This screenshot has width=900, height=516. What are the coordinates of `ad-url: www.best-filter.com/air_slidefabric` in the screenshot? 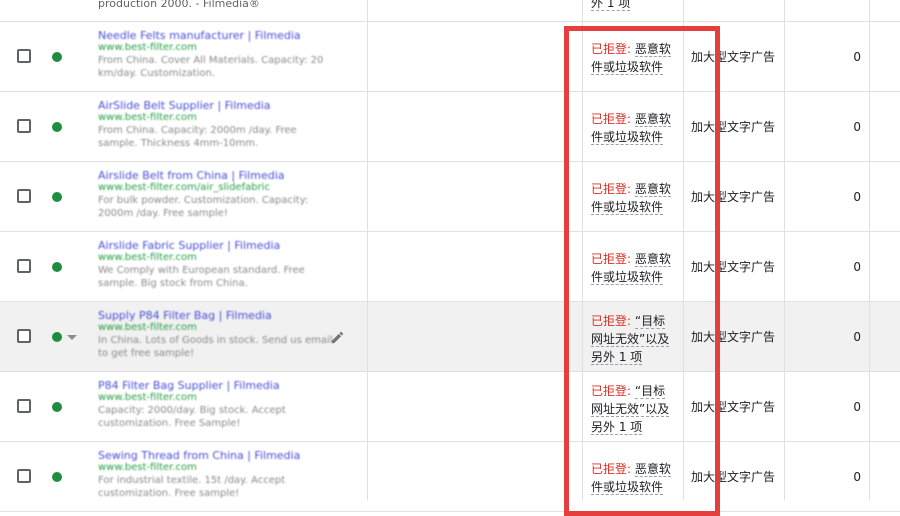 It's located at (184, 187).